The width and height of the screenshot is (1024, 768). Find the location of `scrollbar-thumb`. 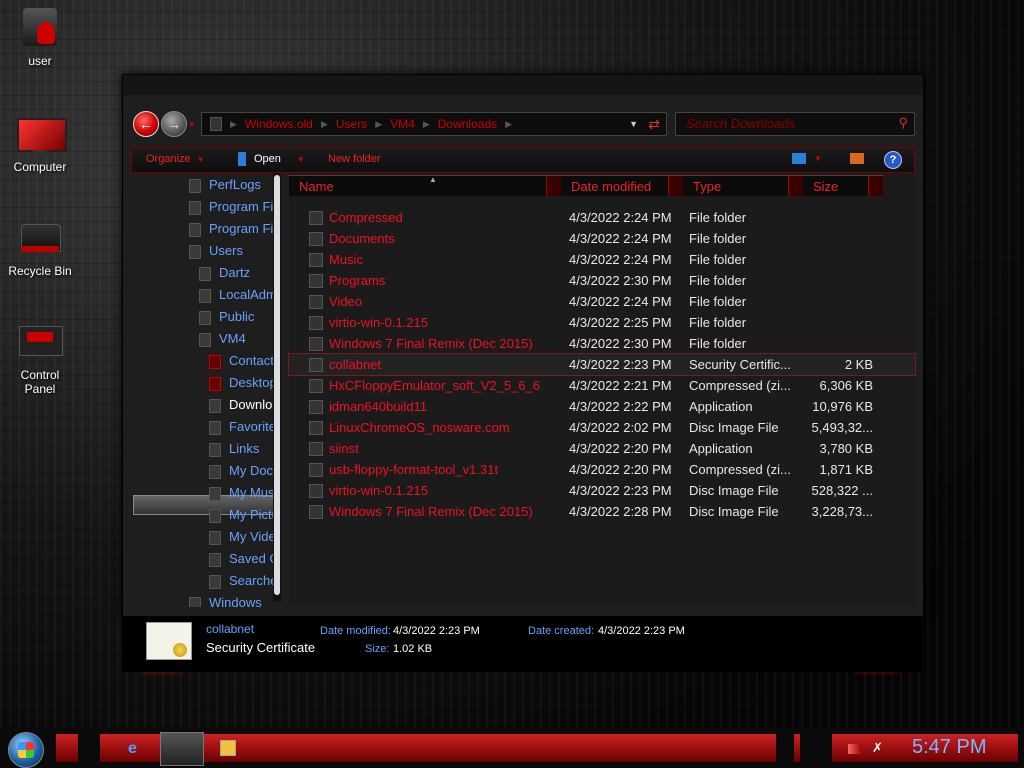

scrollbar-thumb is located at coordinates (277, 385).